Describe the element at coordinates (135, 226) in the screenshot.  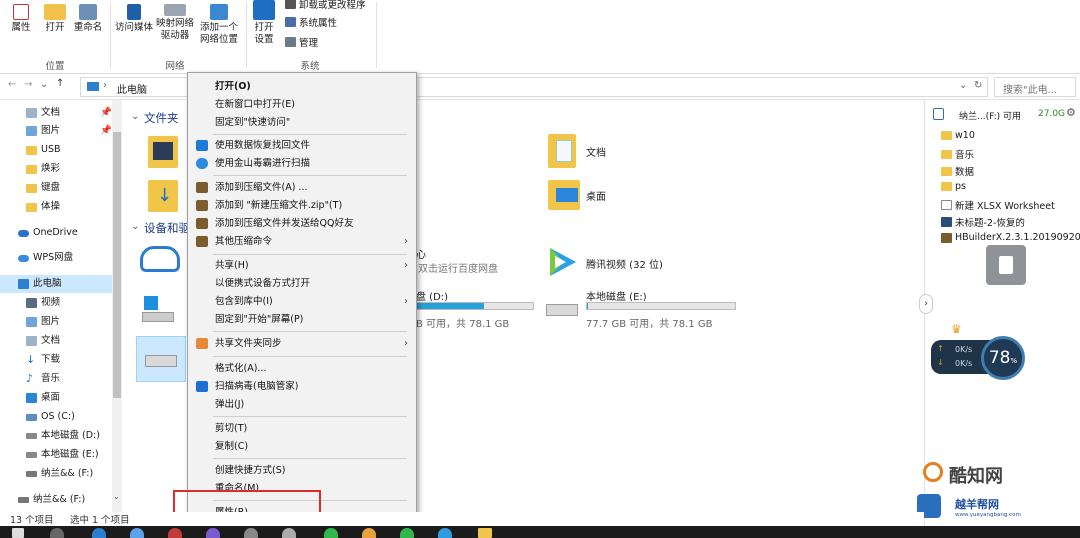
I see `collapse-devices-icon: ⌄` at that location.